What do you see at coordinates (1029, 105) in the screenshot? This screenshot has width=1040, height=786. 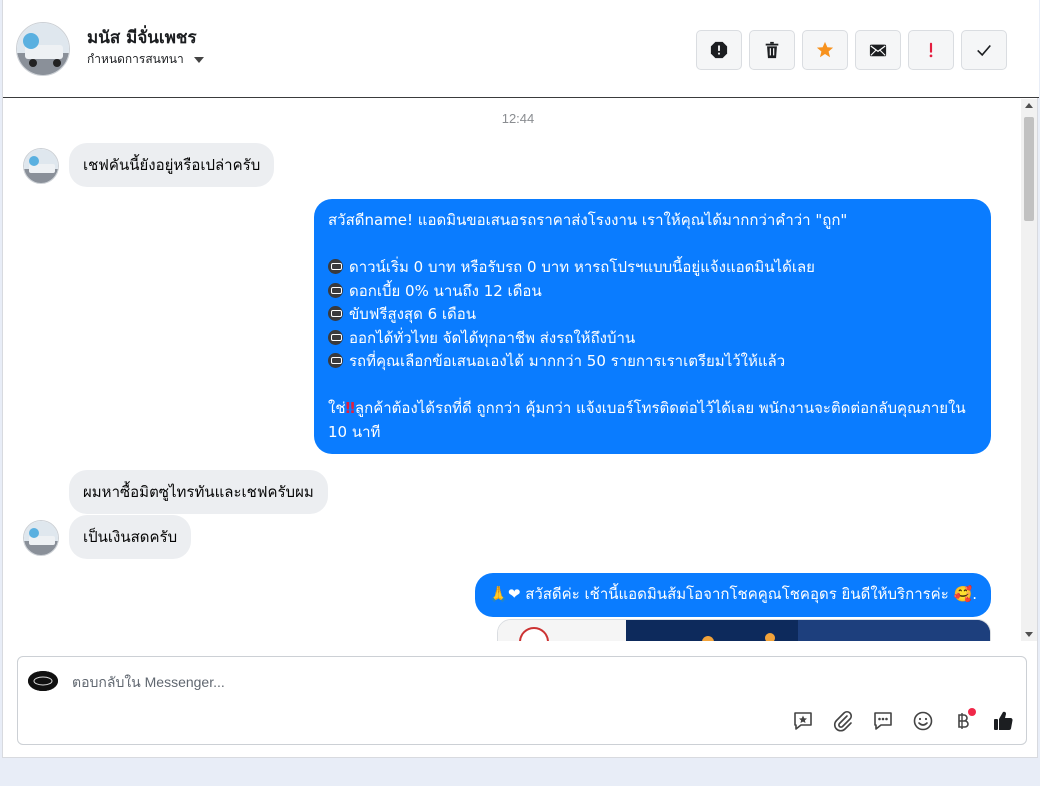 I see `scroll-up-arrow-icon` at bounding box center [1029, 105].